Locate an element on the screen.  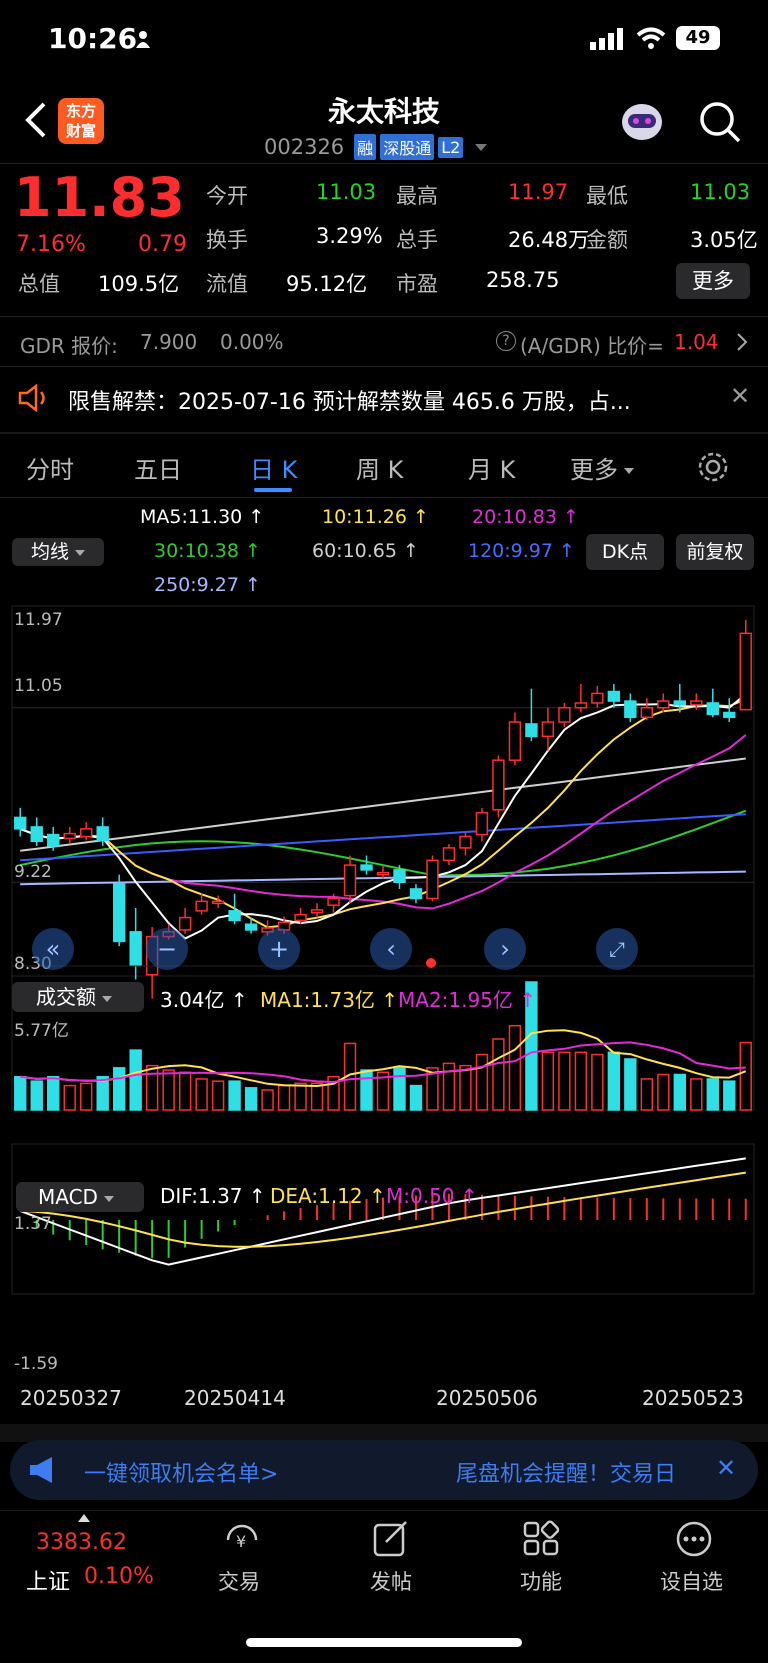
index-value: 3383.62 is located at coordinates (81, 1542).